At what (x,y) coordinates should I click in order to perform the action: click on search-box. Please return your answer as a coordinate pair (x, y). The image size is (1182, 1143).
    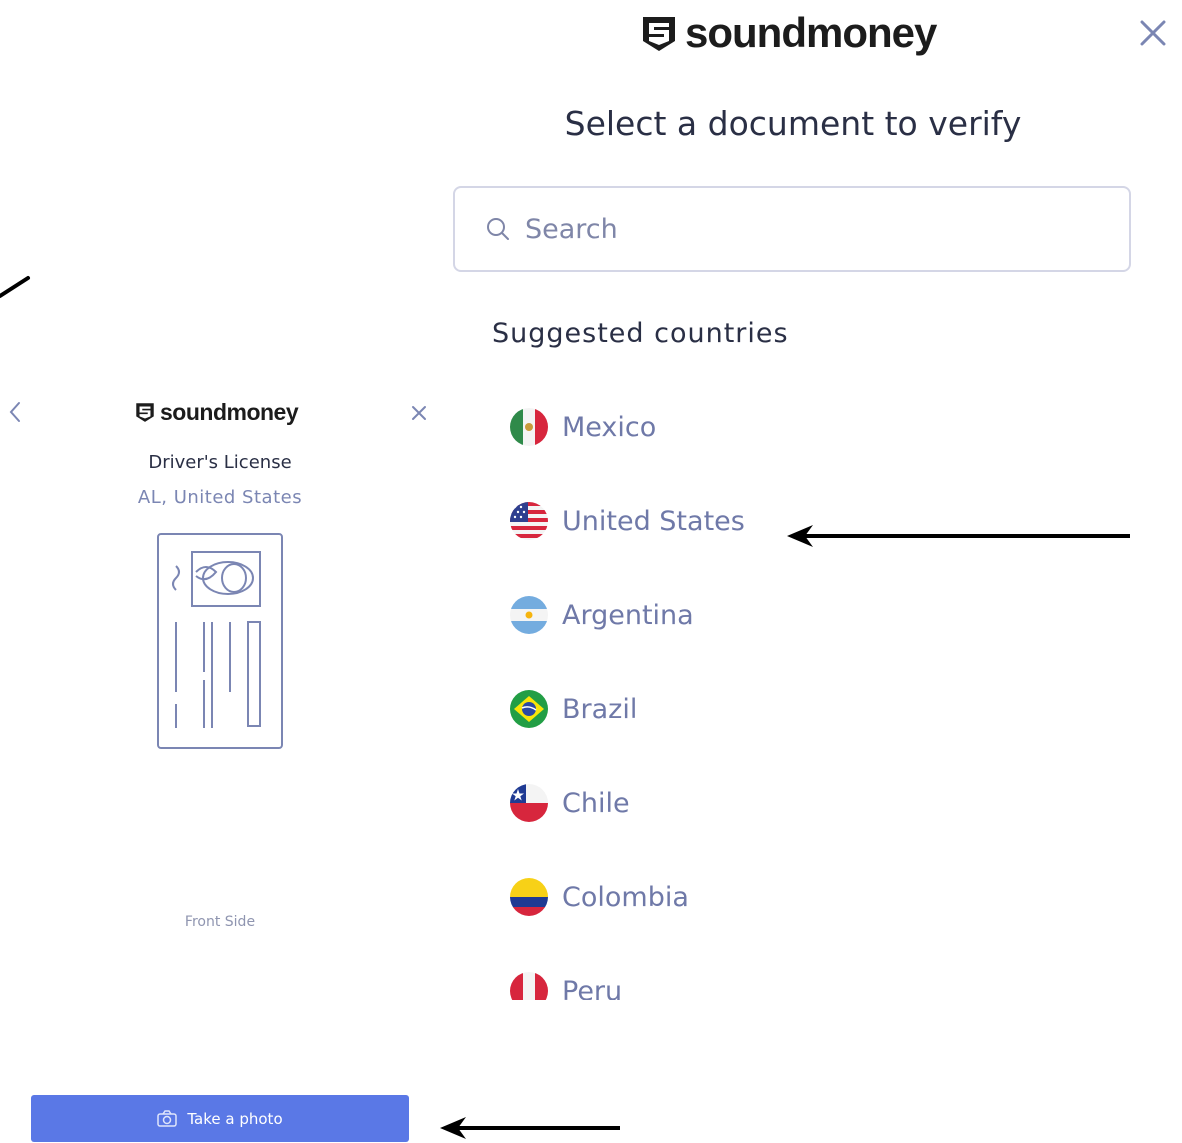
    Looking at the image, I should click on (792, 229).